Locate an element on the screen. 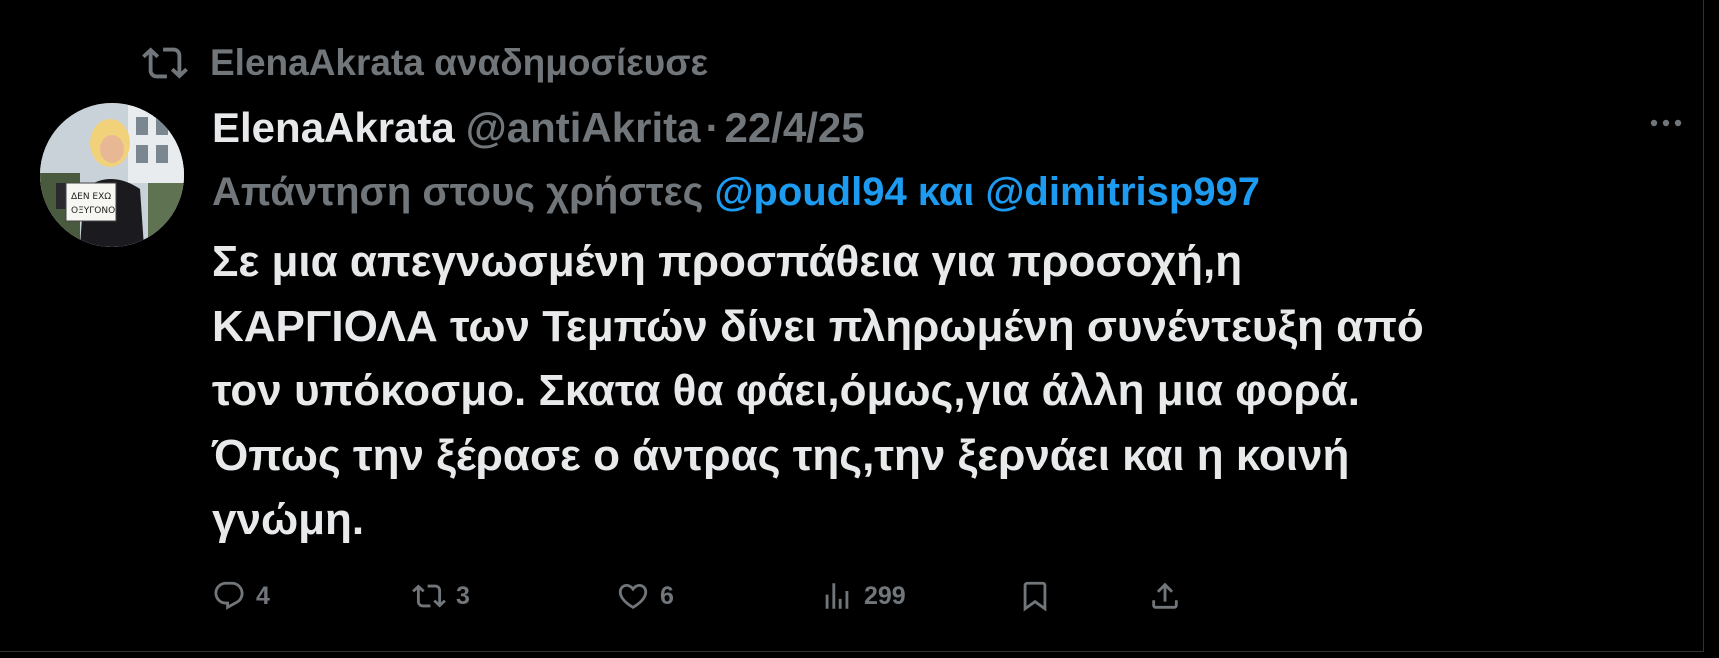 This screenshot has height=658, width=1719. reply-icon is located at coordinates (229, 595).